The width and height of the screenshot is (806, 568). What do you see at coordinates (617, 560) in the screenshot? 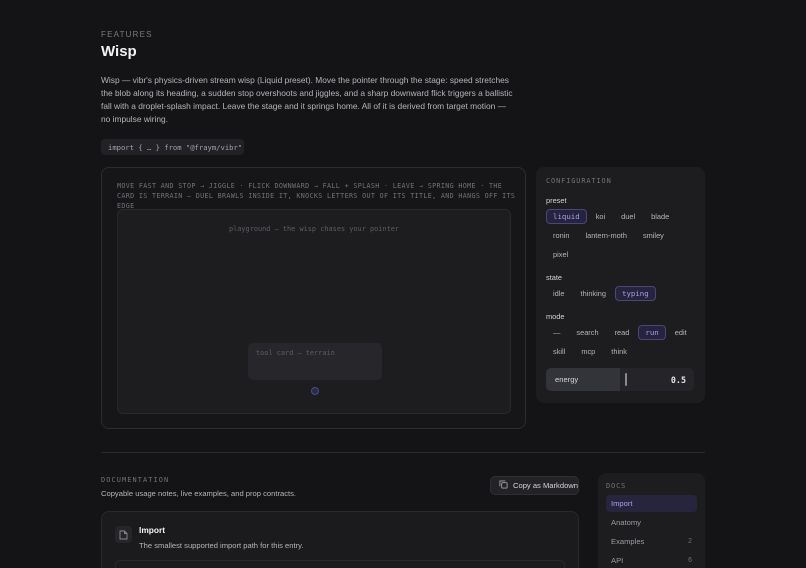
I see `docs-nav-item-label: API` at bounding box center [617, 560].